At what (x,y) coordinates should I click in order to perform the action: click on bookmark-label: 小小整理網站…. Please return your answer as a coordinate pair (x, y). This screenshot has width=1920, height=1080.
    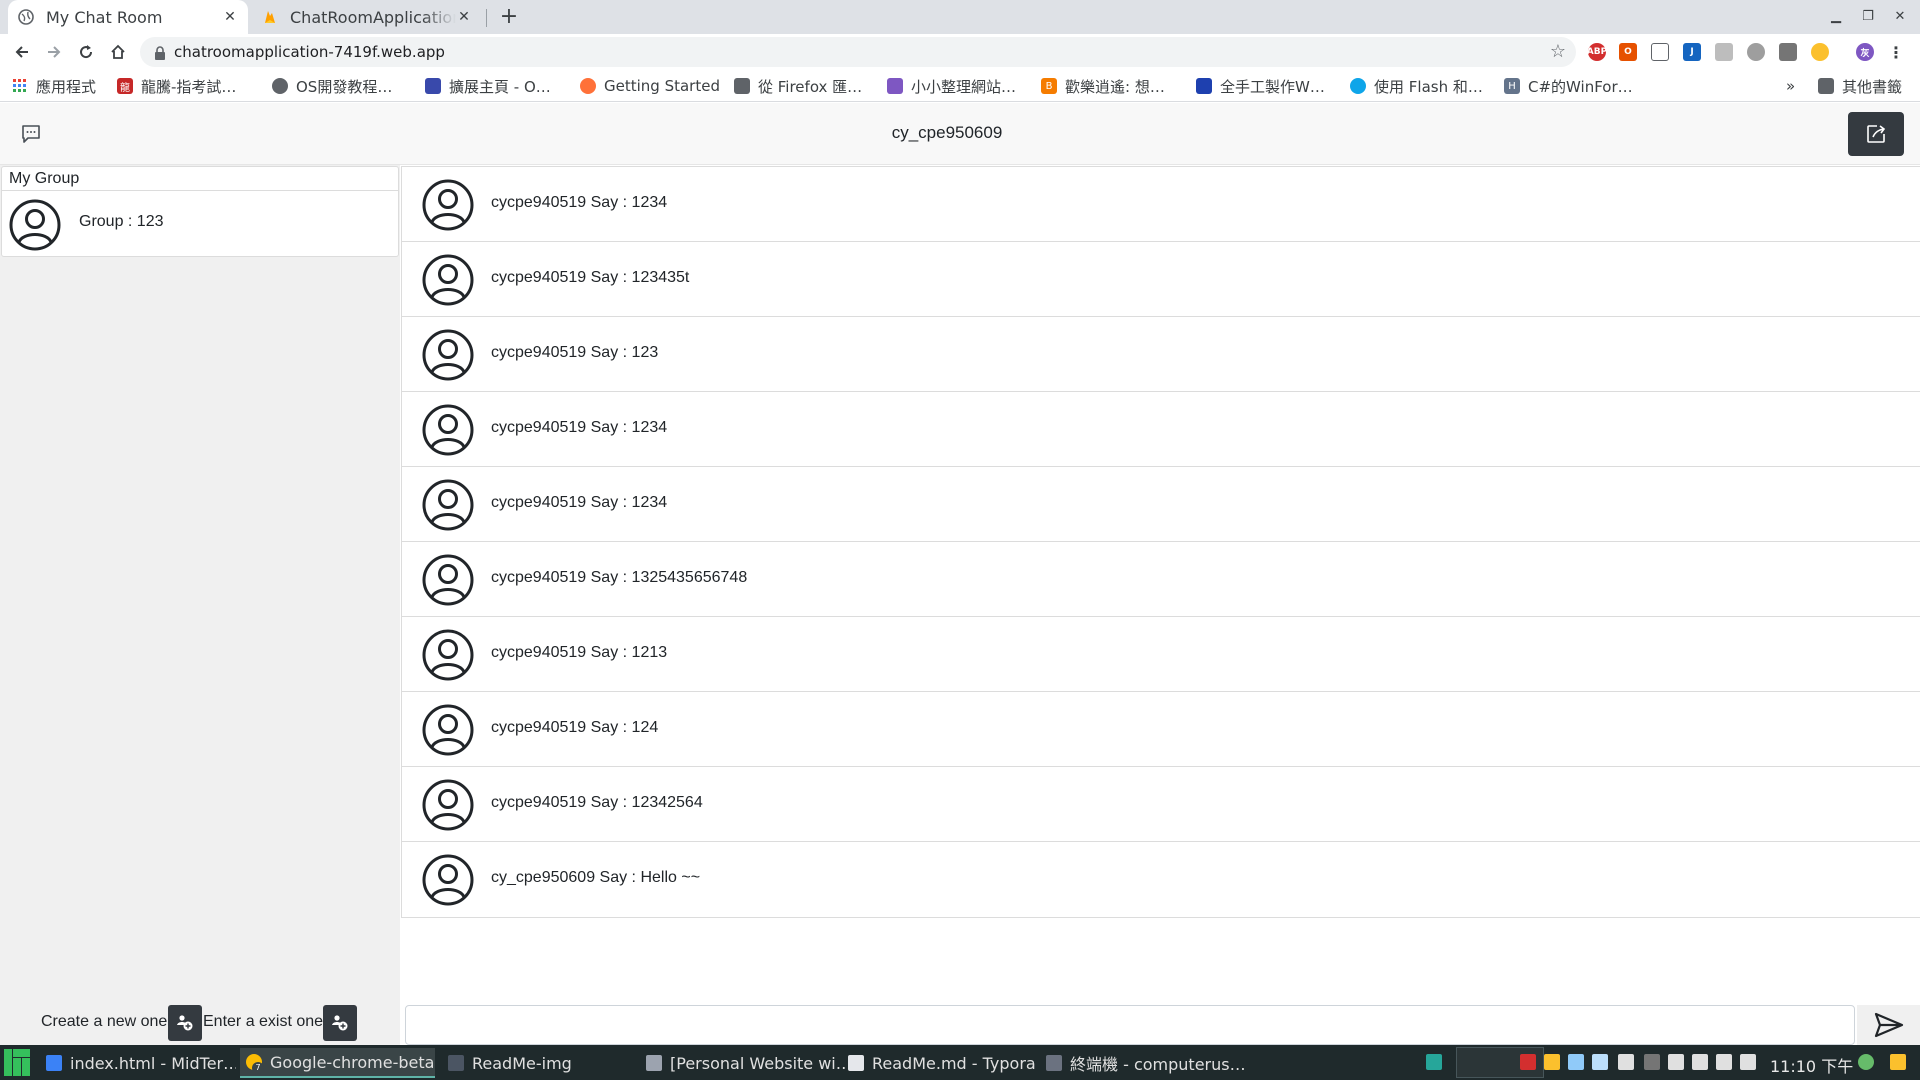
    Looking at the image, I should click on (964, 86).